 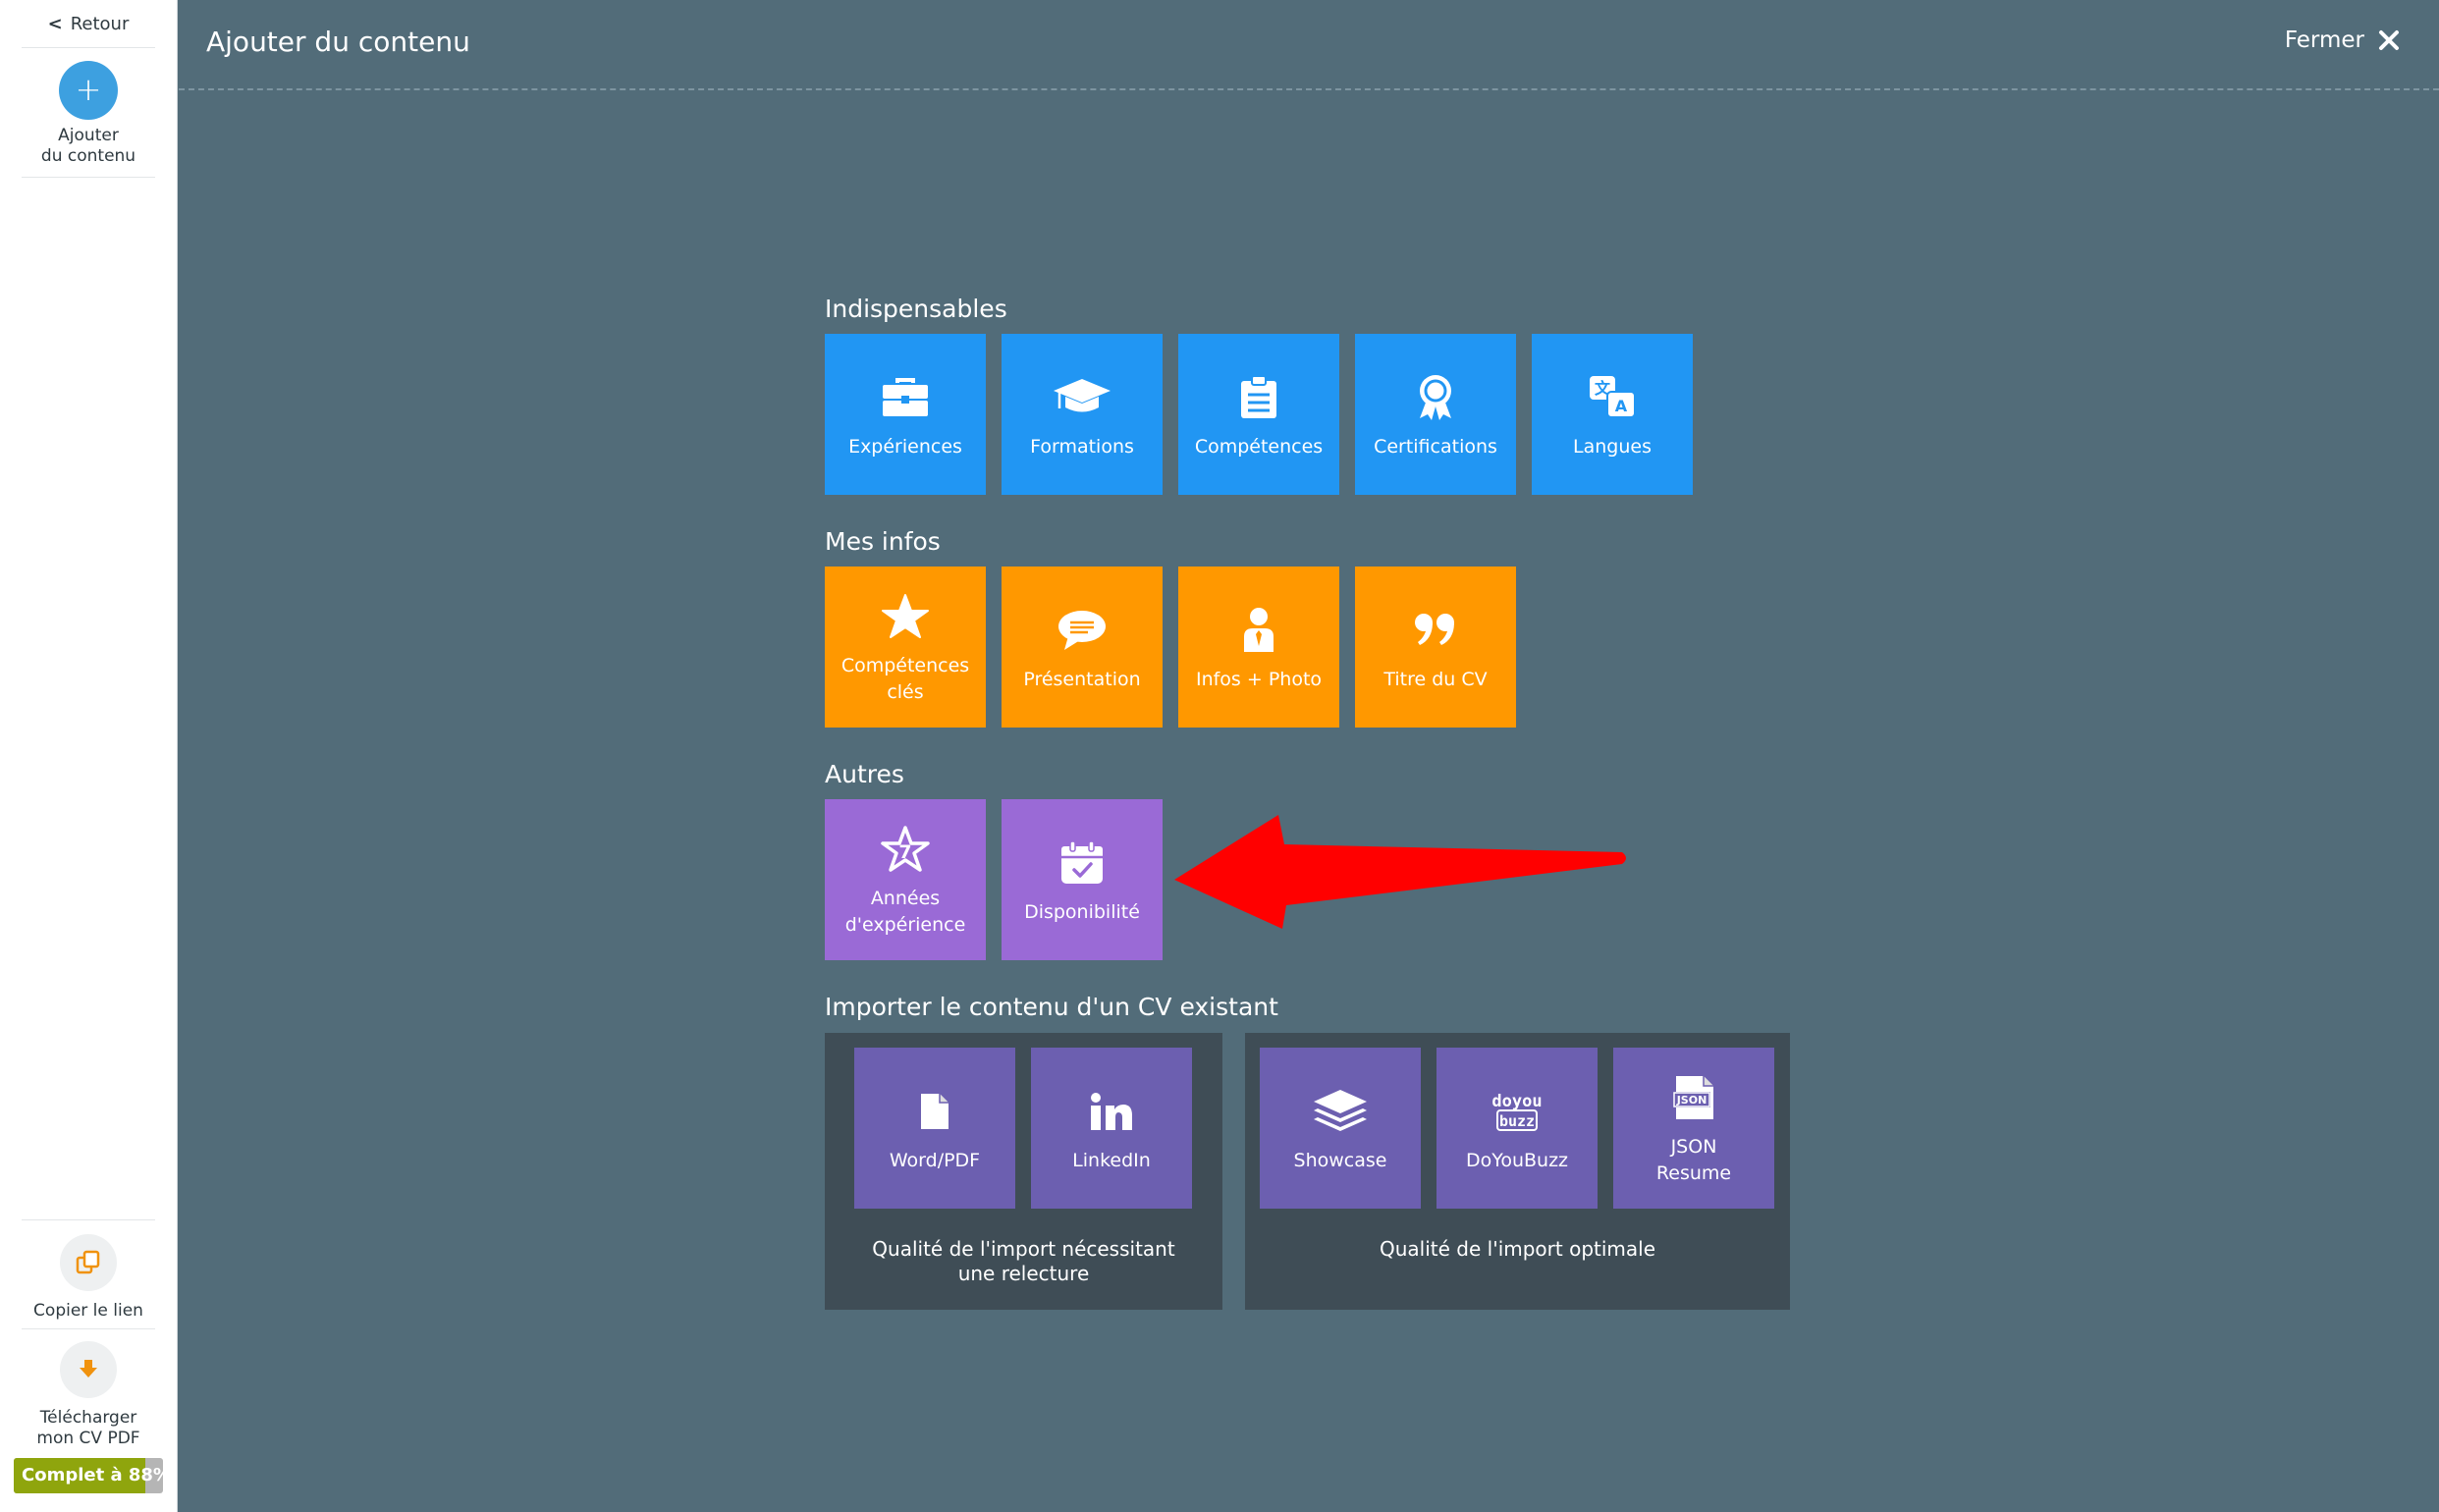 I want to click on tile-import-json-resume: JSON JSON Resume, so click(x=1693, y=1128).